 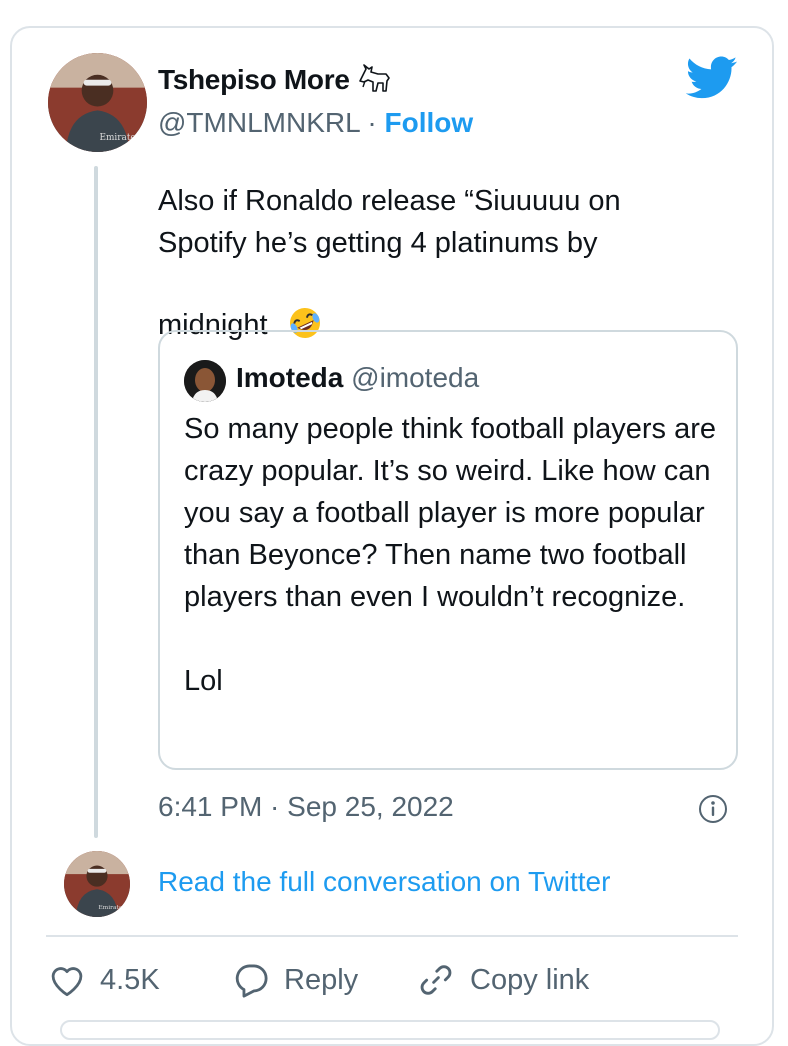 I want to click on follow-button: Follow, so click(x=429, y=122).